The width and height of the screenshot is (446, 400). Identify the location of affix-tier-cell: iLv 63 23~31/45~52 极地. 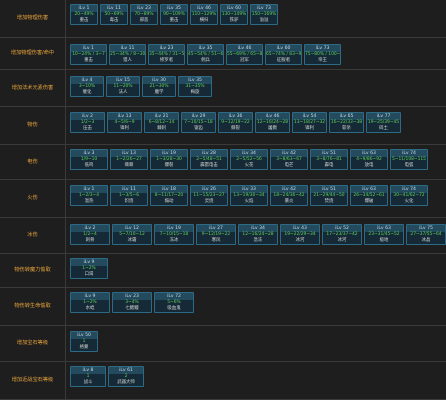
(384, 234).